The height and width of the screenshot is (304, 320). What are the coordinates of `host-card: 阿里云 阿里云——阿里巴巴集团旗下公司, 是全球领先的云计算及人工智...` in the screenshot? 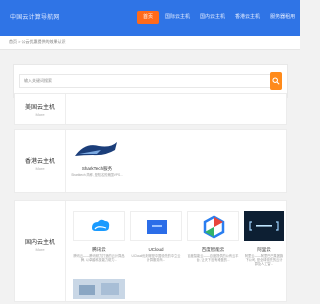 It's located at (264, 242).